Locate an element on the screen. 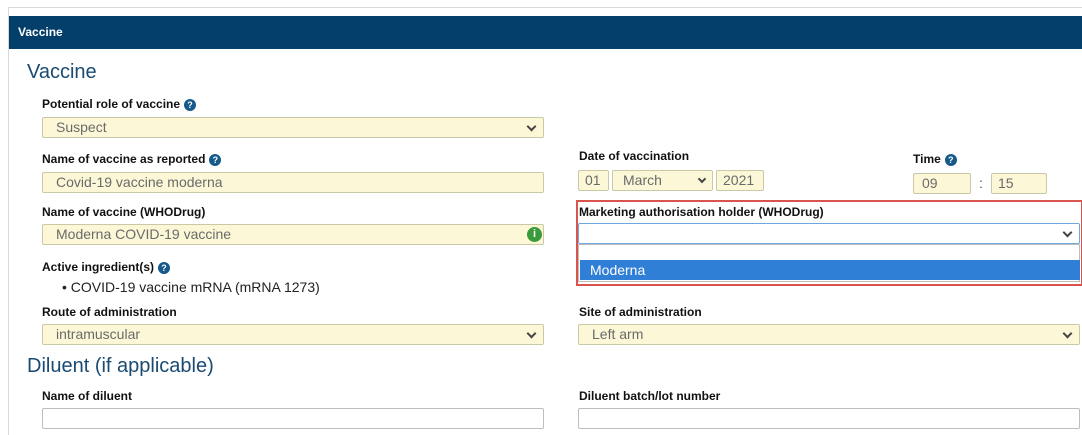 The height and width of the screenshot is (435, 1082). role-label: Potential role of vaccine? is located at coordinates (119, 104).